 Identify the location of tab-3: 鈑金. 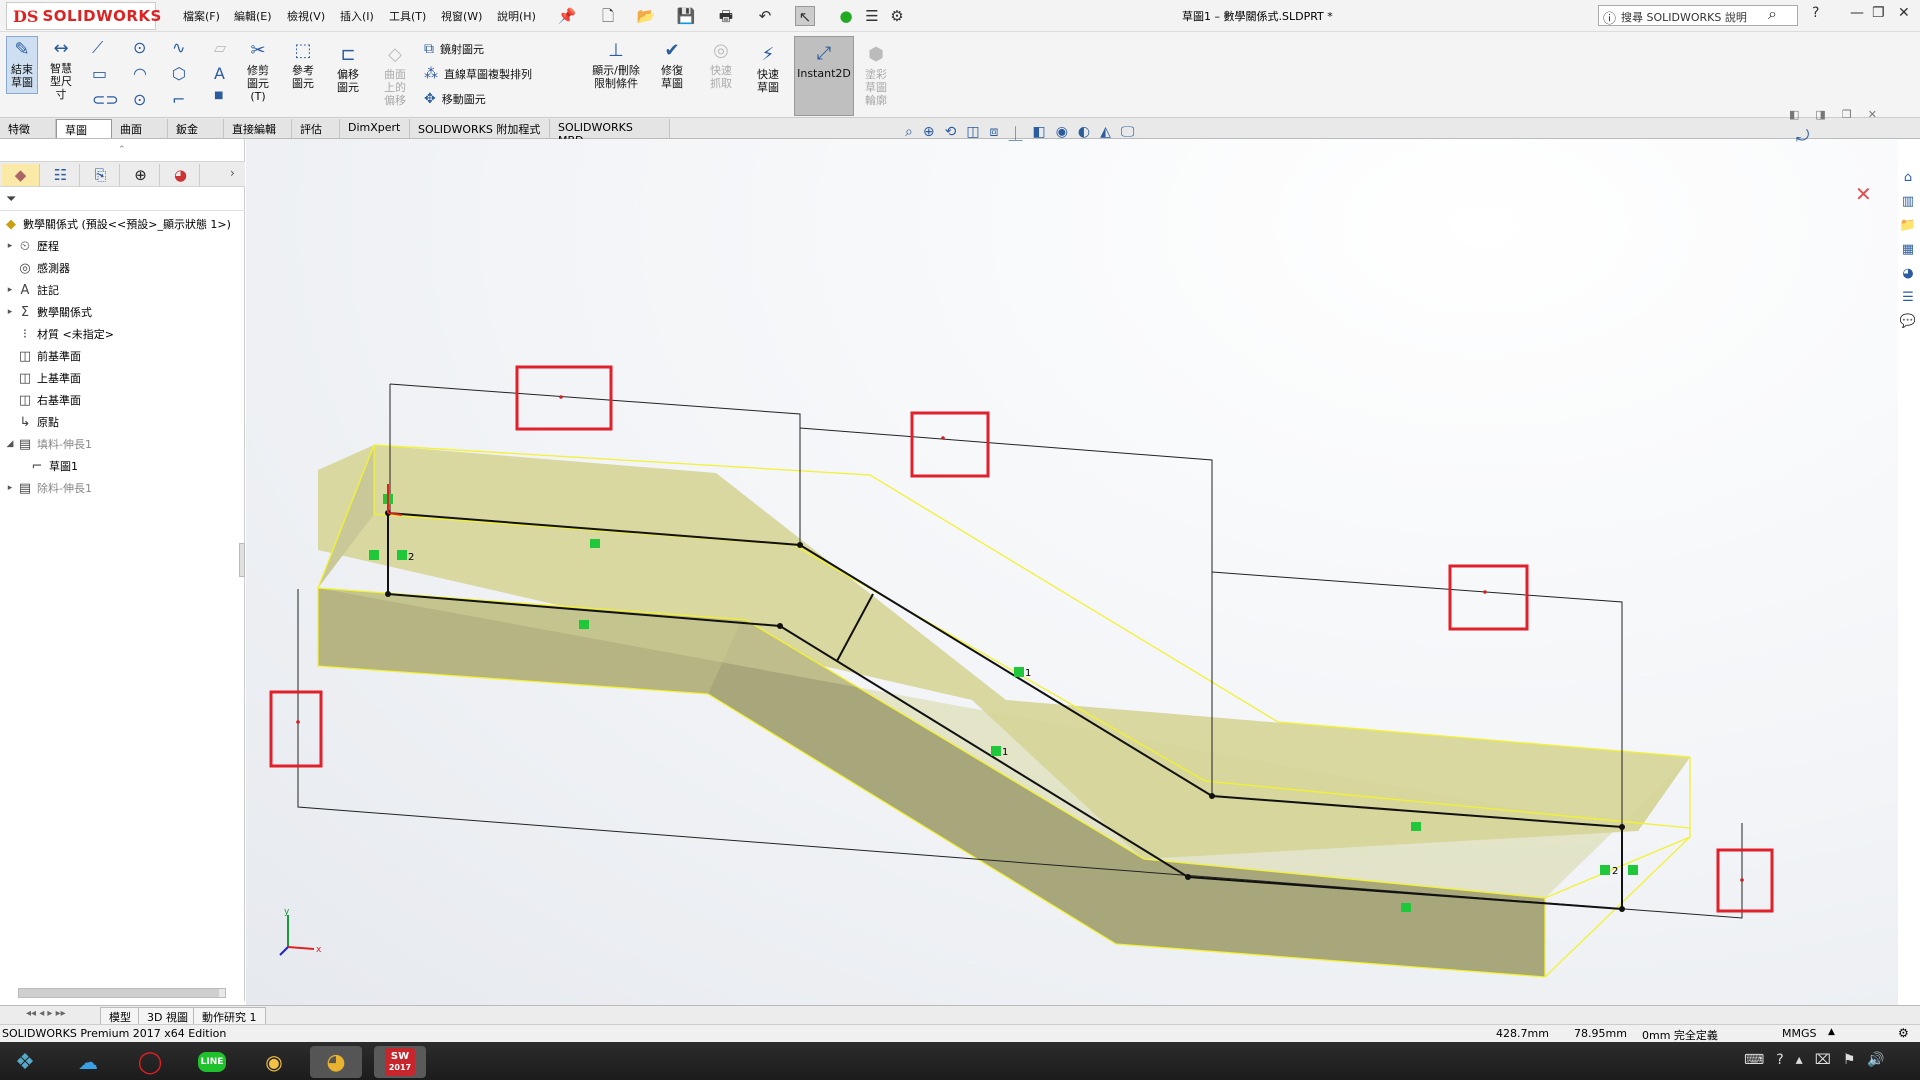
(196, 128).